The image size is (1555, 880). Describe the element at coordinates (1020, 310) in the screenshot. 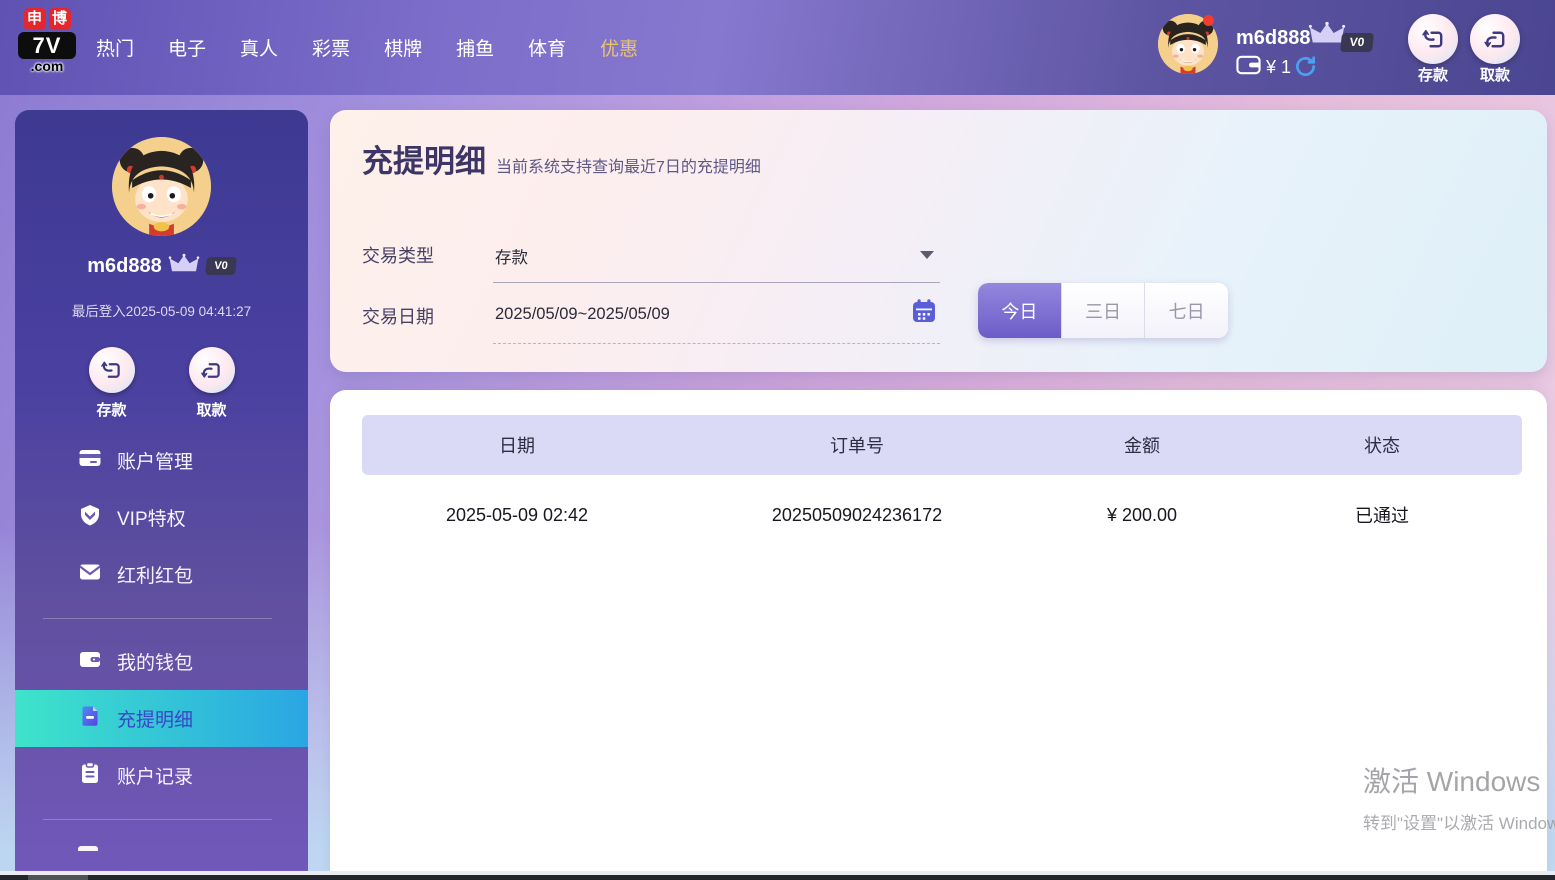

I see `range-button-today: 今日` at that location.